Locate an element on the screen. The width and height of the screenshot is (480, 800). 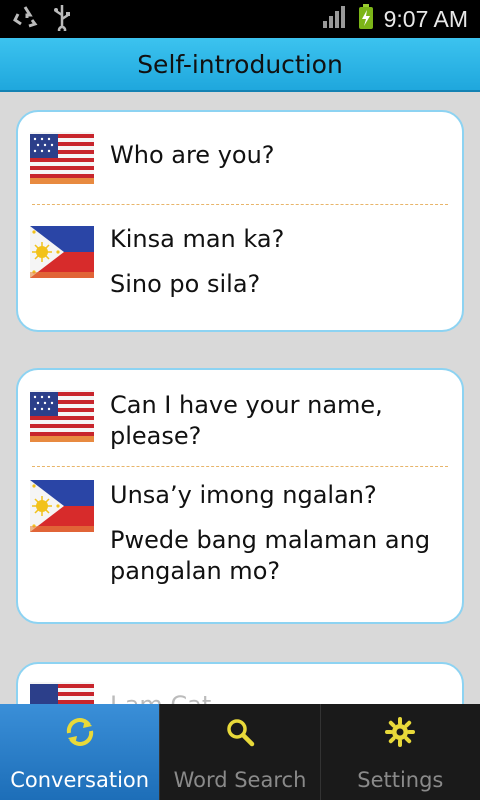
english-row: Who are you? is located at coordinates (240, 148).